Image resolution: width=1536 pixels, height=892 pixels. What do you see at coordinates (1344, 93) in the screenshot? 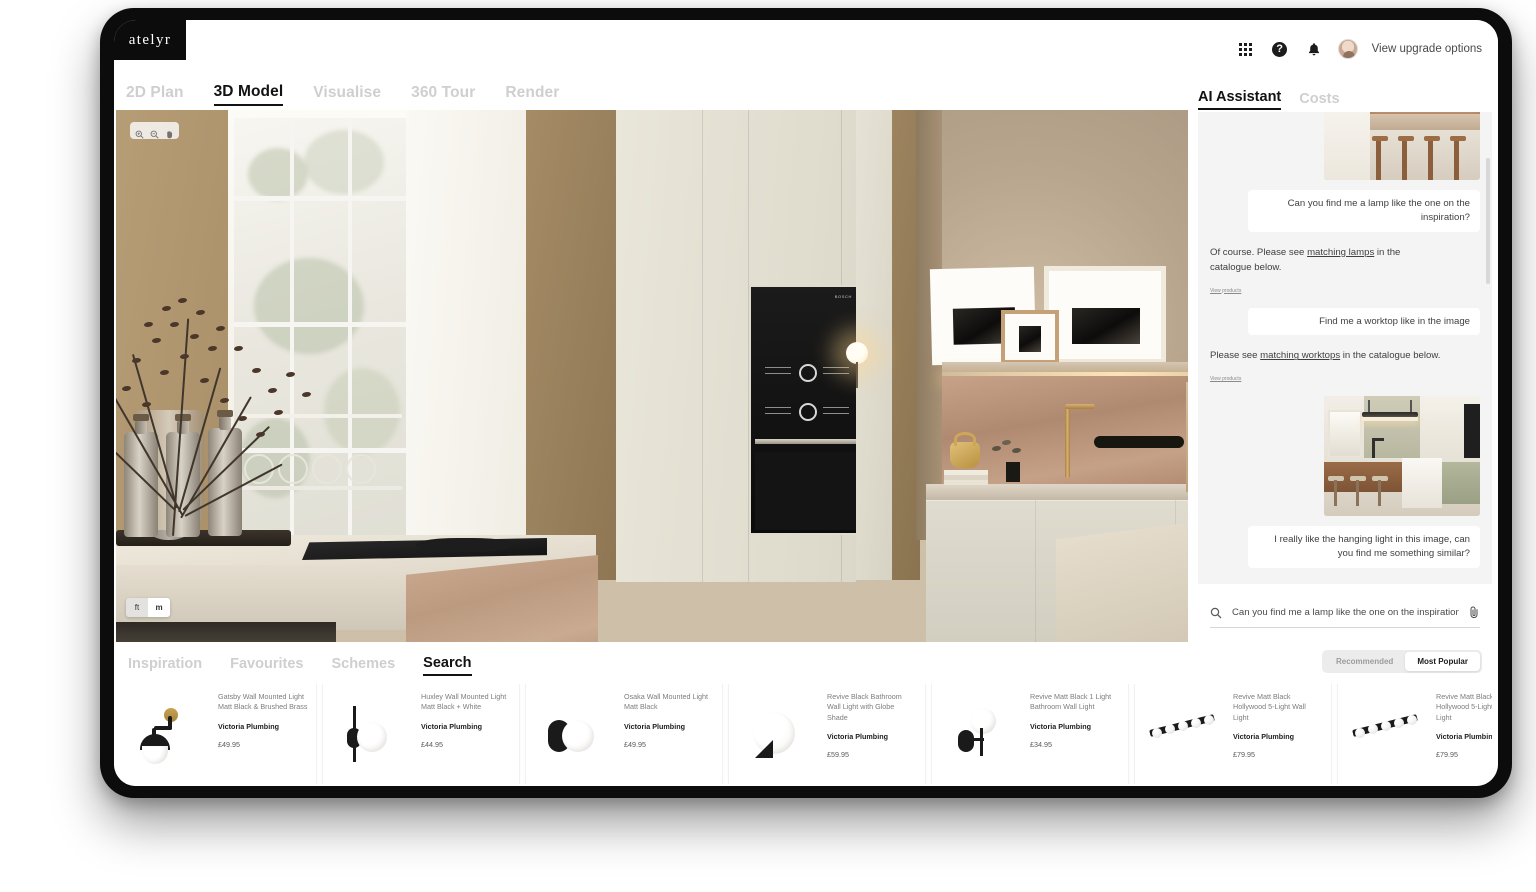
I see `ai-panel-tab-bar: AI Assistant Costs` at bounding box center [1344, 93].